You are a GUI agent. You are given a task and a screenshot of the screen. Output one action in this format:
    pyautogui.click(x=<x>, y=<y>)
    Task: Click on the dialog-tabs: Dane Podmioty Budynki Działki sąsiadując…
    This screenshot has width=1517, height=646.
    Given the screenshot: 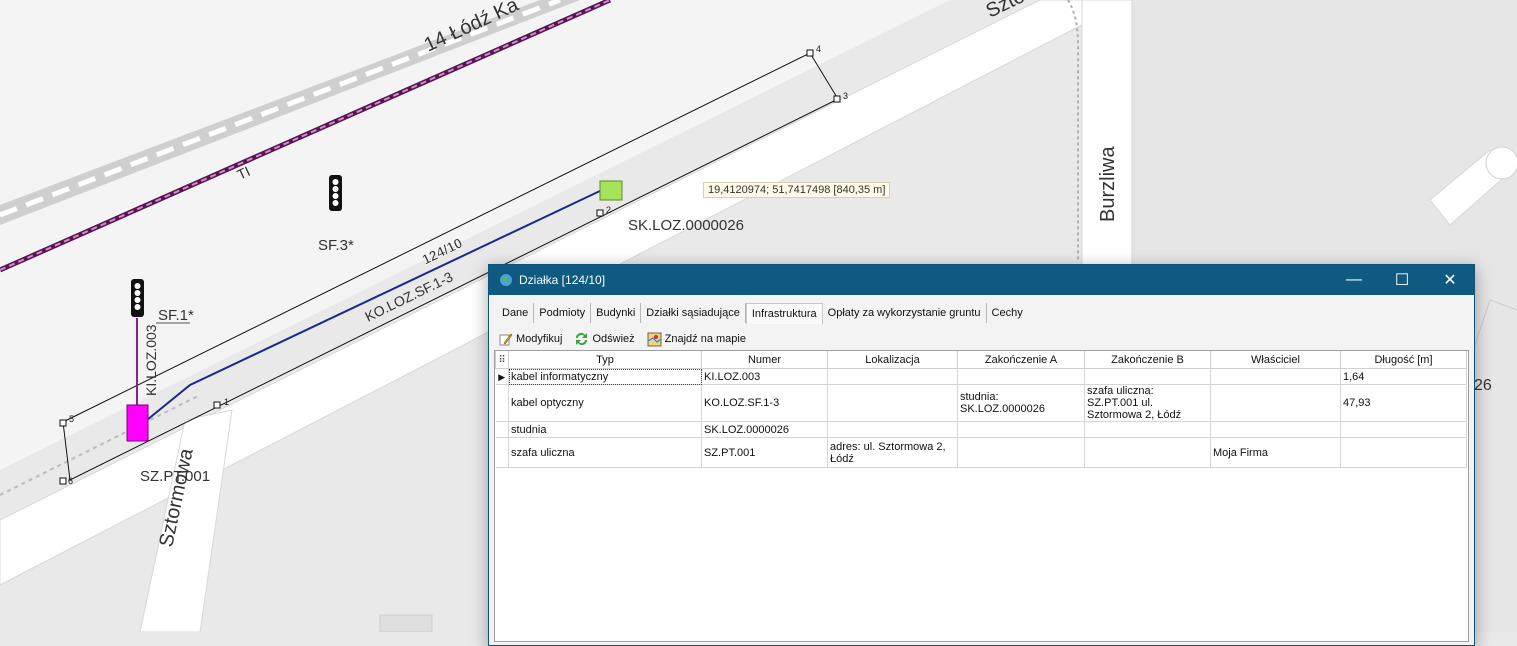 What is the action you would take?
    pyautogui.click(x=982, y=313)
    